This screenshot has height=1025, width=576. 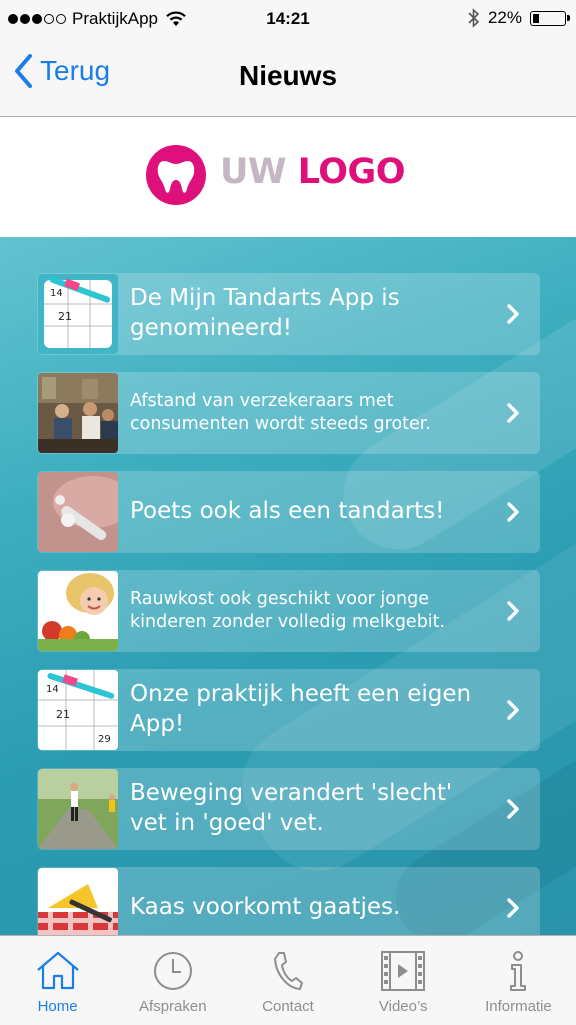 What do you see at coordinates (176, 175) in the screenshot?
I see `tooth-logo-icon` at bounding box center [176, 175].